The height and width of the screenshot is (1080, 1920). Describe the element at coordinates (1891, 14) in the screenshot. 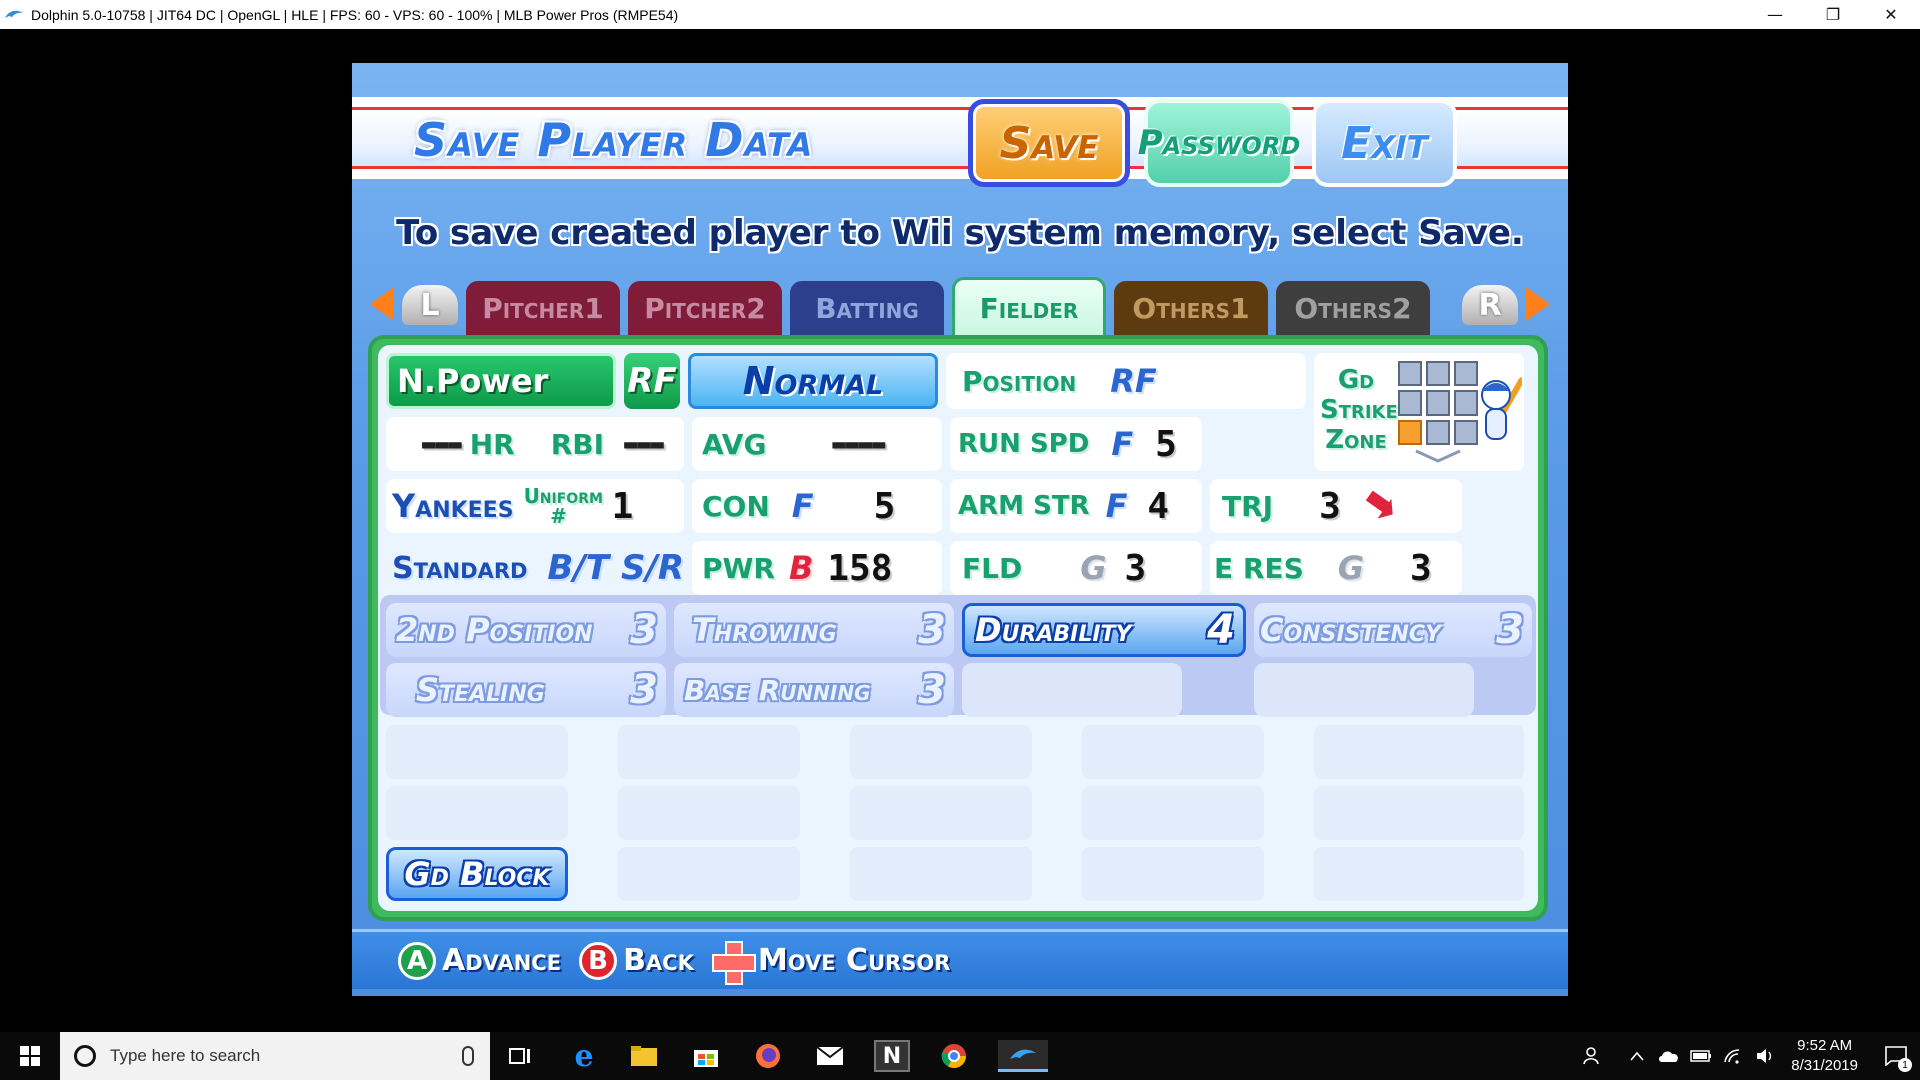

I see `close-button: ✕` at that location.